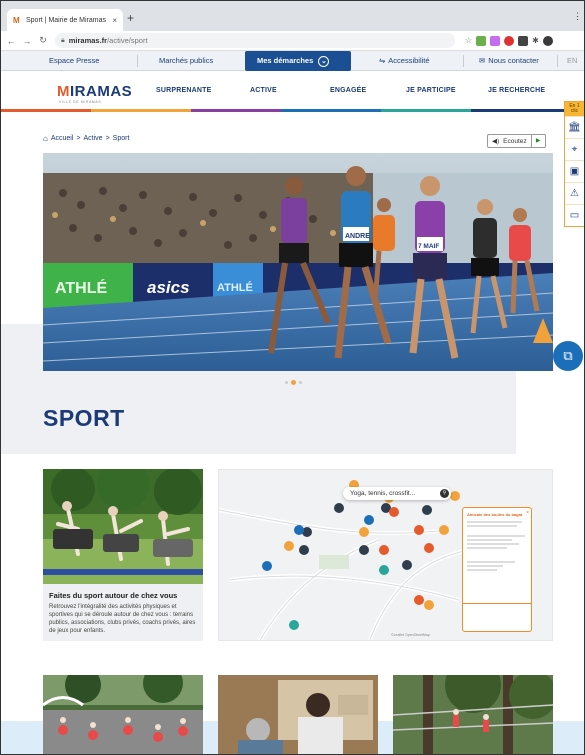  I want to click on listen-label: Ecoutez, so click(515, 141).